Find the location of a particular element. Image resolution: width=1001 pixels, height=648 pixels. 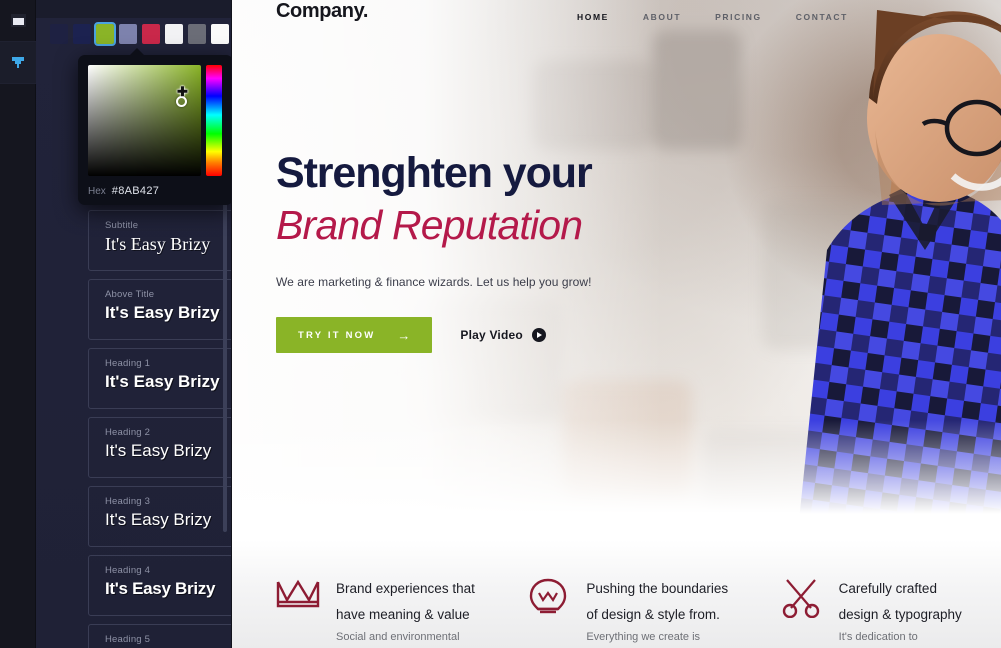

blocks-icon is located at coordinates (18, 20).